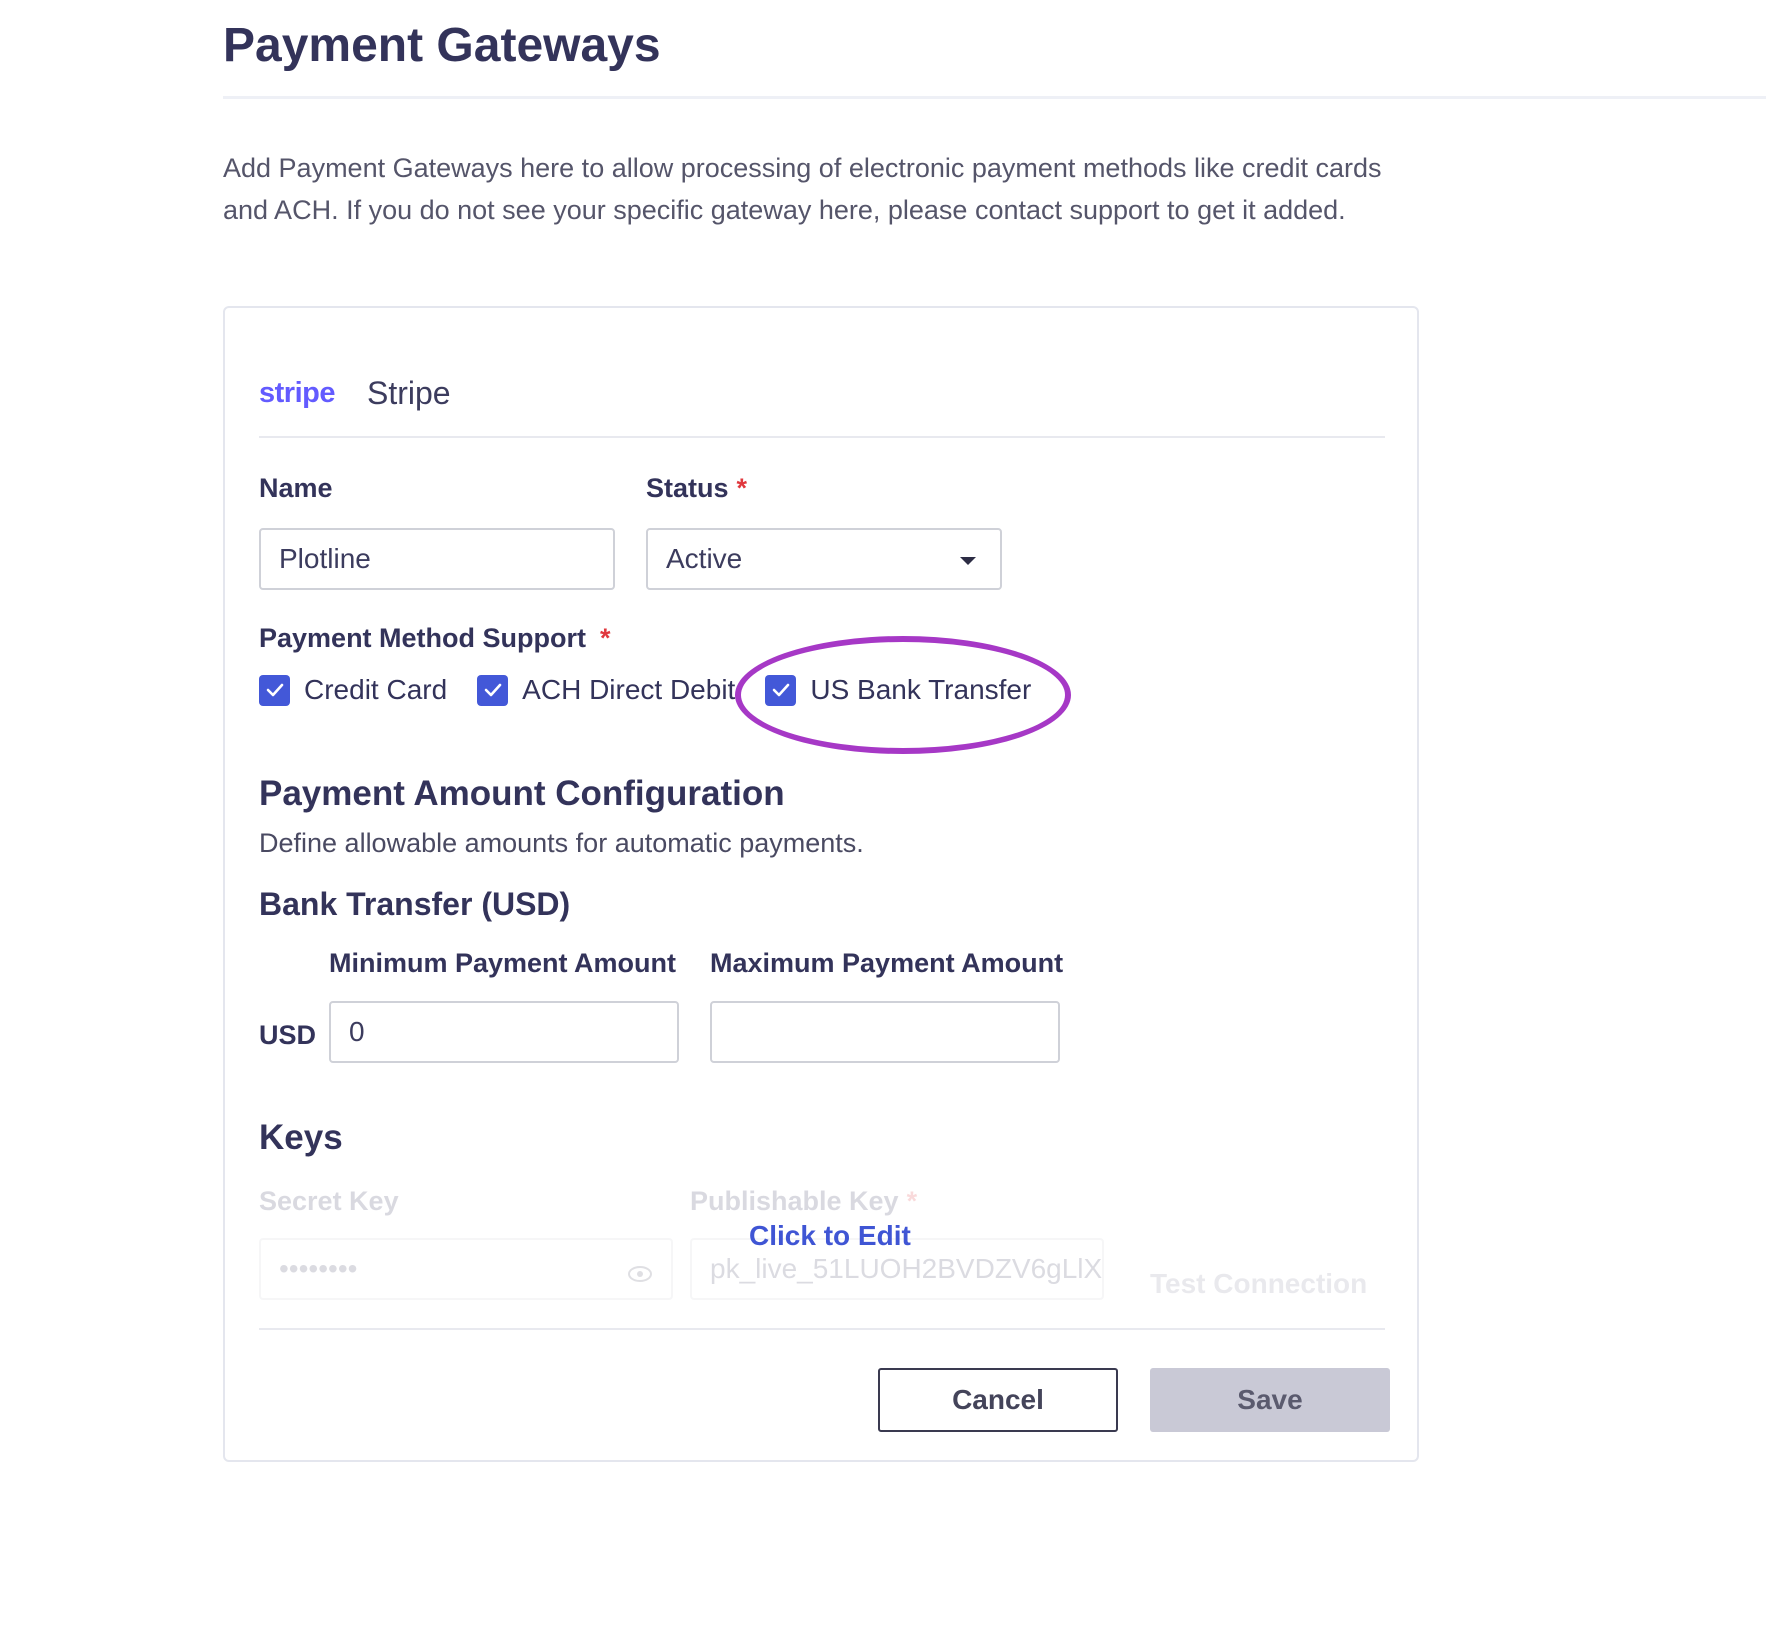 The width and height of the screenshot is (1766, 1632). I want to click on min-amount-value: 0, so click(357, 1031).